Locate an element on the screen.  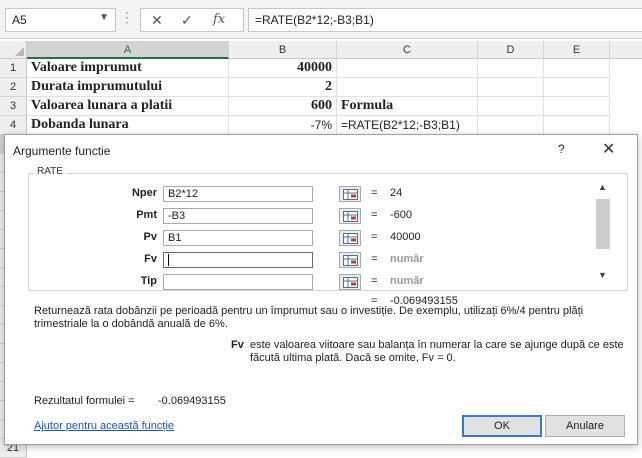
arg-label-tip: Tip is located at coordinates (148, 281).